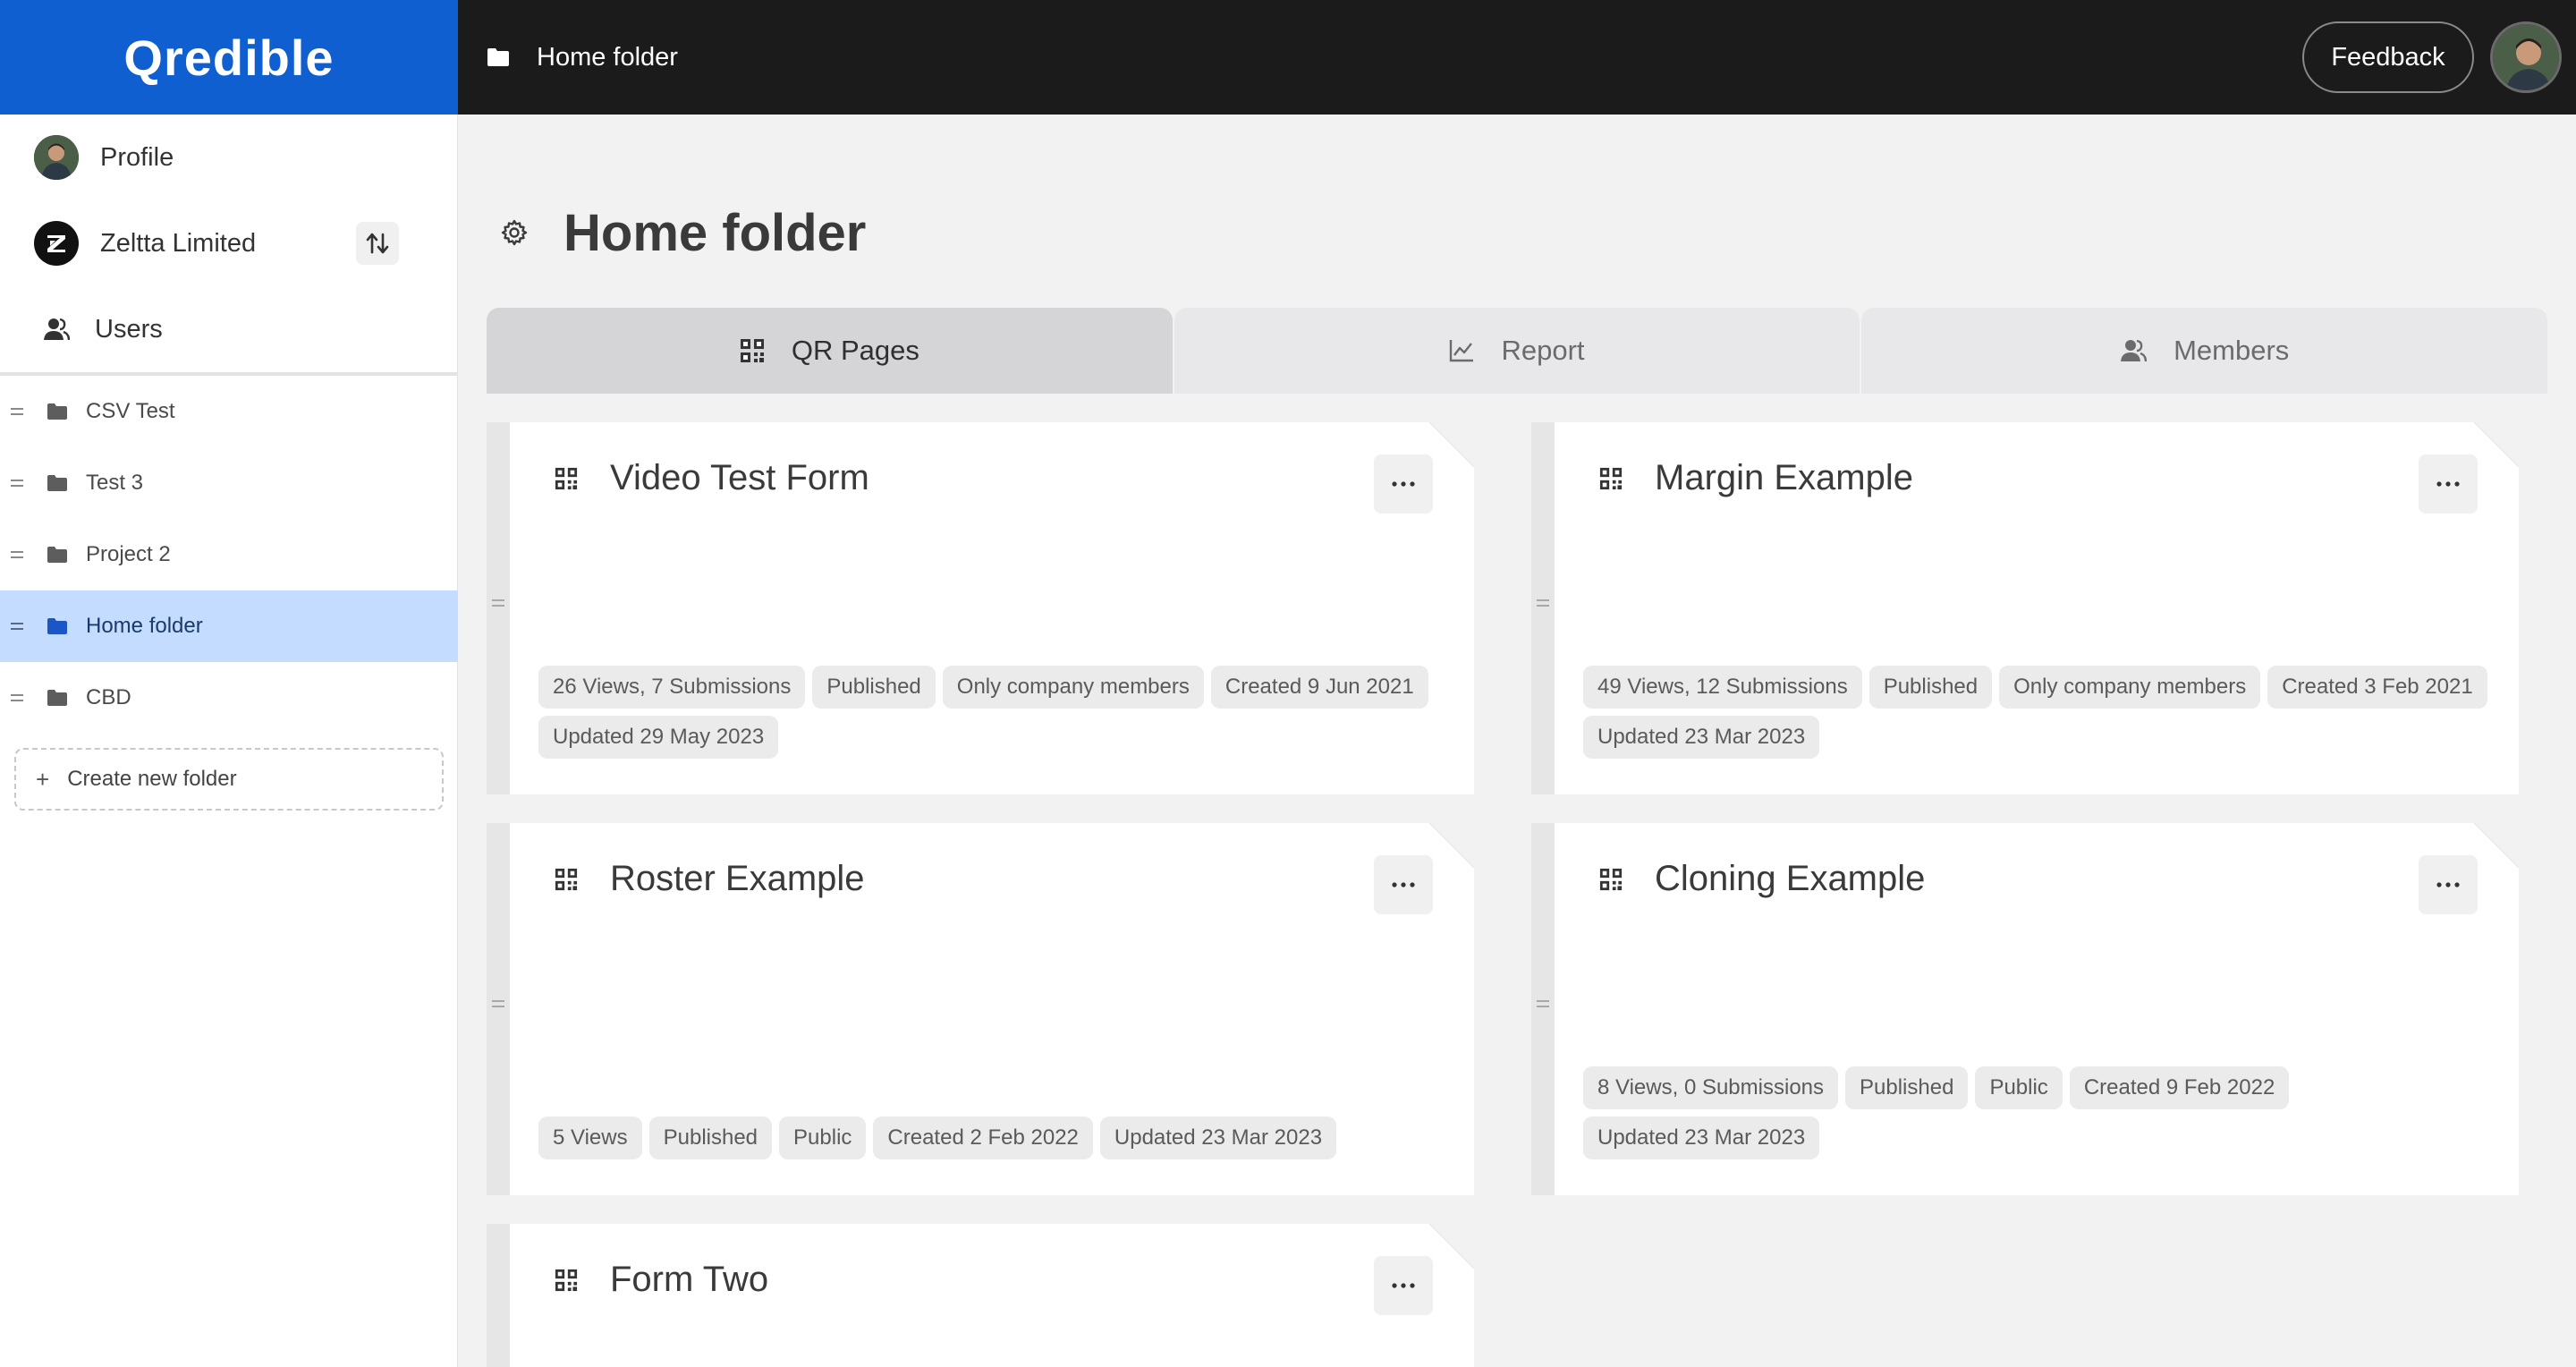 This screenshot has width=2576, height=1367. What do you see at coordinates (1288, 58) in the screenshot?
I see `top-bar: Qredible Home folder Feedback` at bounding box center [1288, 58].